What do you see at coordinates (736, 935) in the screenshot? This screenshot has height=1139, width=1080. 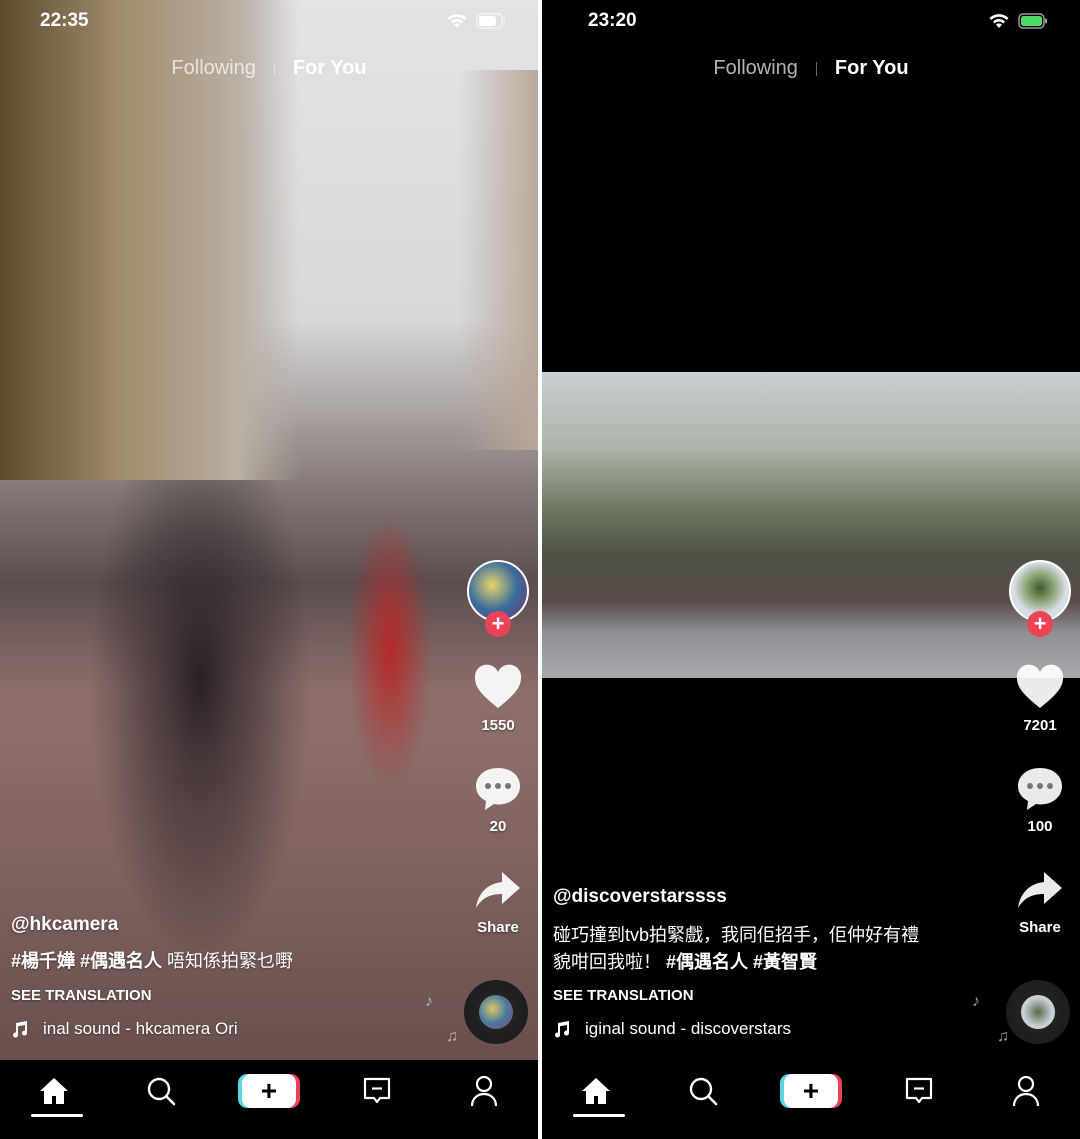 I see `caption-line: 碰巧撞到tvb拍緊戲，我同佢招手，佢仲好有禮` at bounding box center [736, 935].